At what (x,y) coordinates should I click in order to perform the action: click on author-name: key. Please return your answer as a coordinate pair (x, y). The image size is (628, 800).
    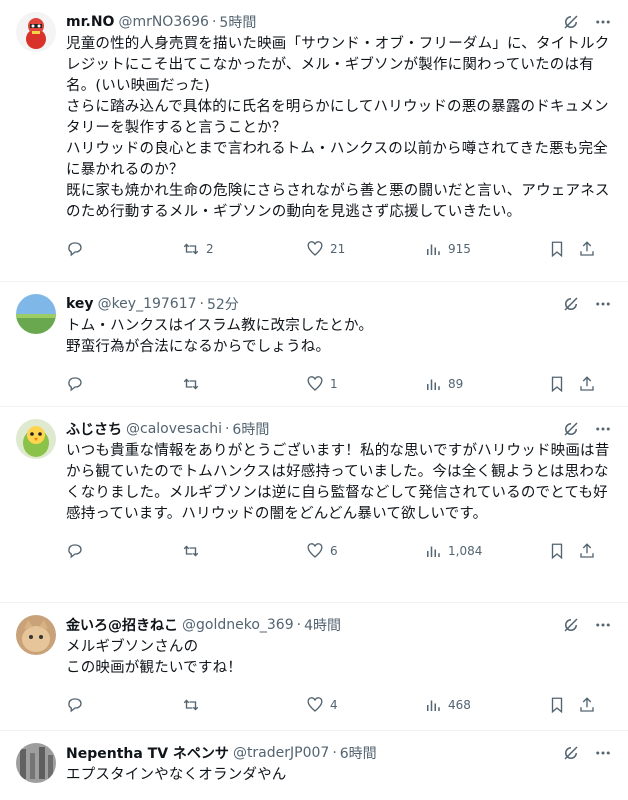
    Looking at the image, I should click on (80, 304).